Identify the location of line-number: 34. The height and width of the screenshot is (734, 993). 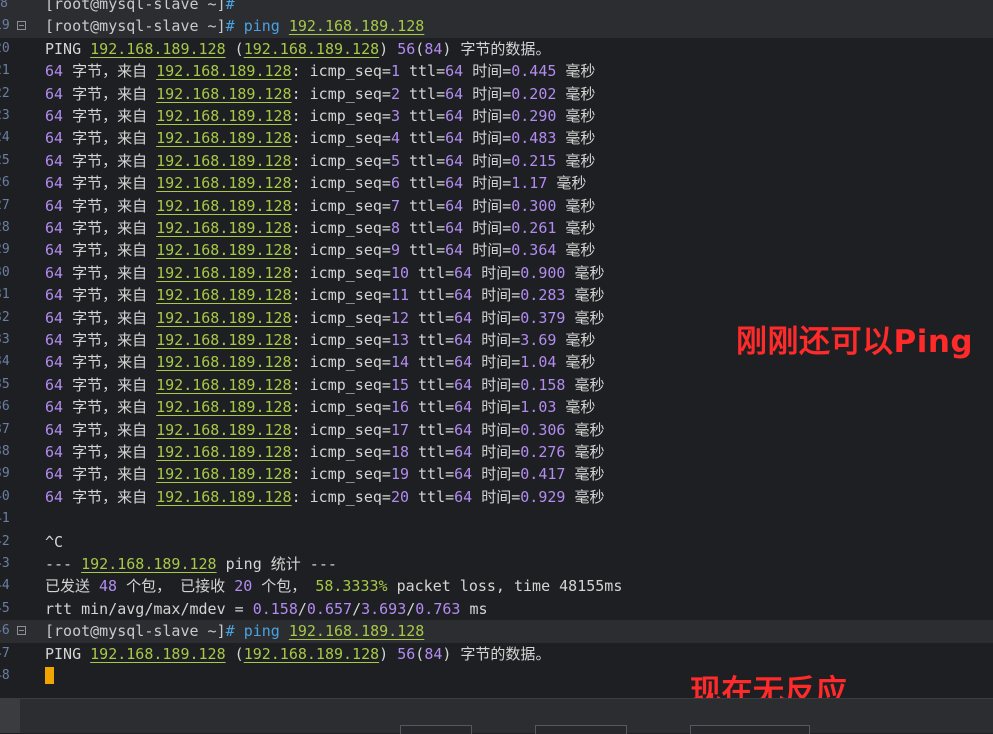
(5, 362).